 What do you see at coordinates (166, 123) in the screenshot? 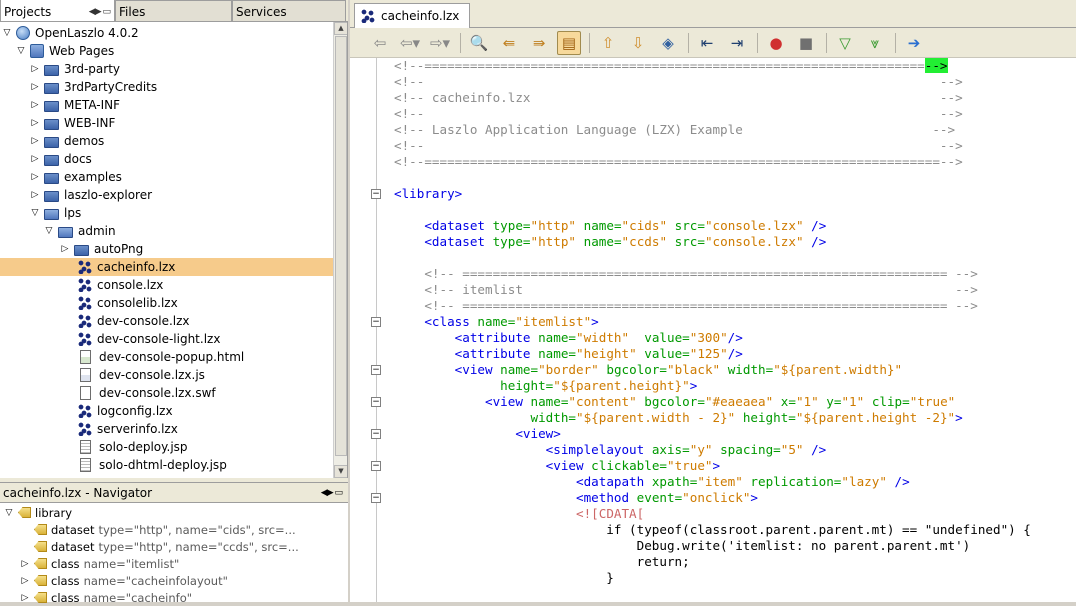
I see `tree-item: ▷ WEB-INF` at bounding box center [166, 123].